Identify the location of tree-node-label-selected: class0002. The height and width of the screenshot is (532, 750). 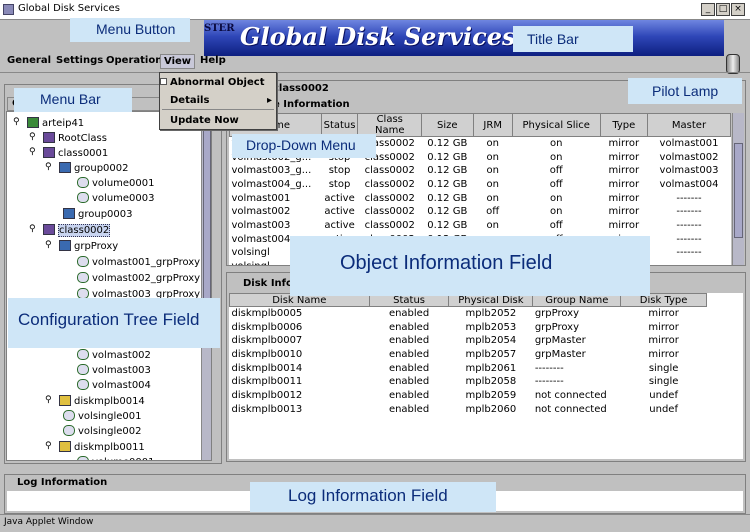
(84, 230).